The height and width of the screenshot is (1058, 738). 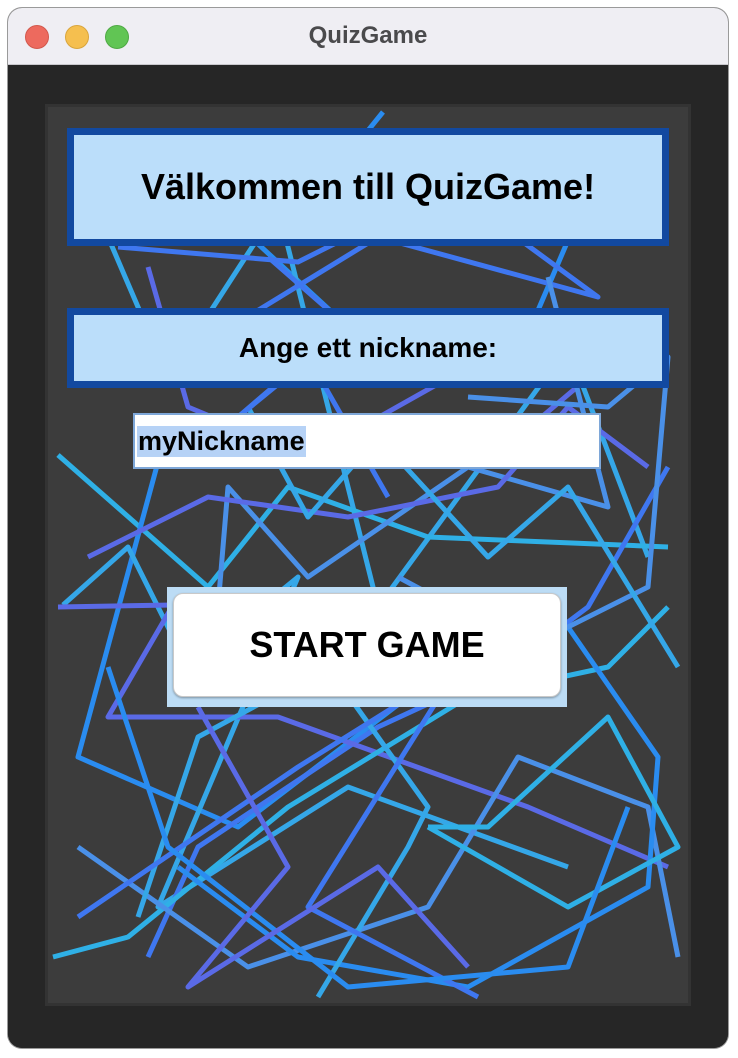 I want to click on start-button-container: START GAME, so click(x=367, y=647).